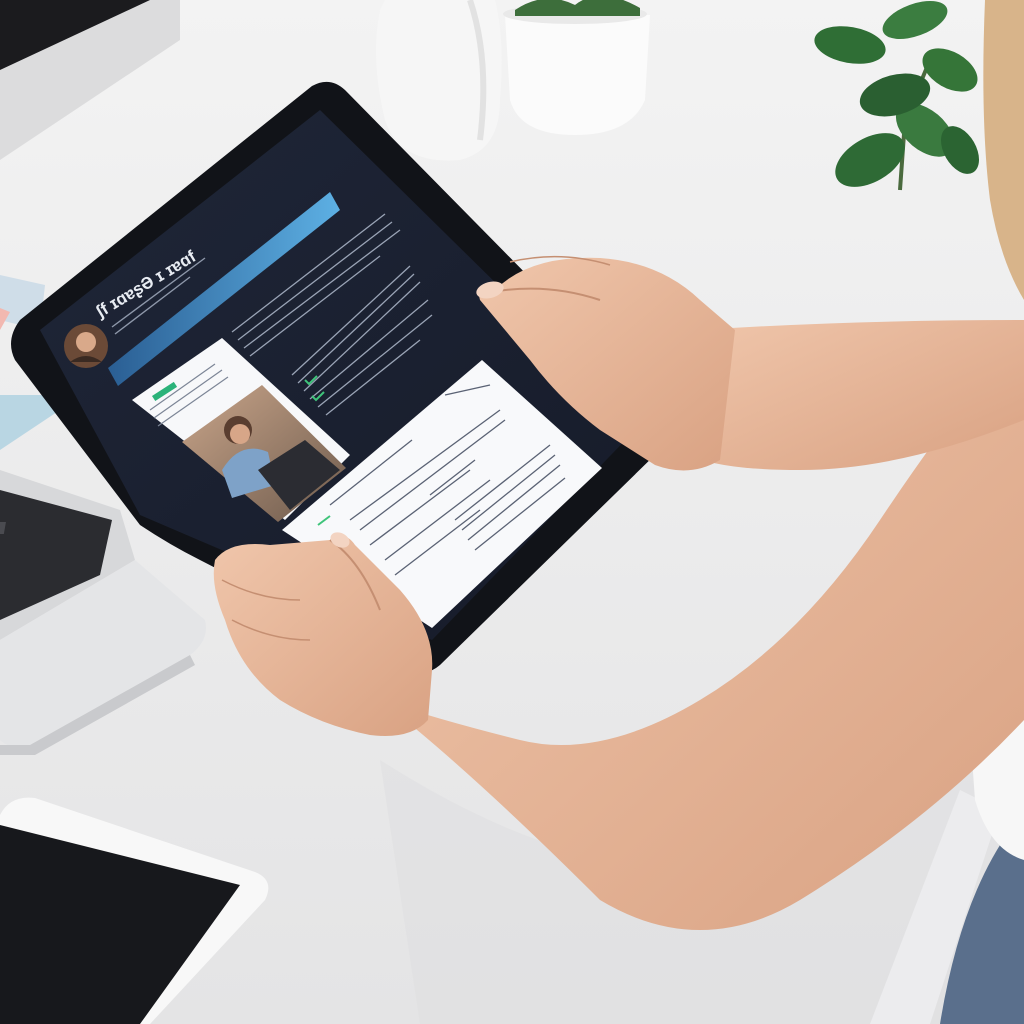  I want to click on profile-avatar-icon, so click(86, 346).